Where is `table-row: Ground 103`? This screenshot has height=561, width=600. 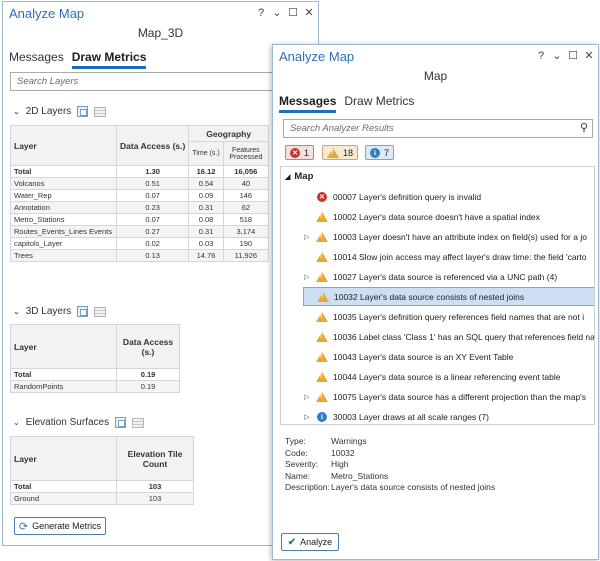
table-row: Ground 103 is located at coordinates (102, 498).